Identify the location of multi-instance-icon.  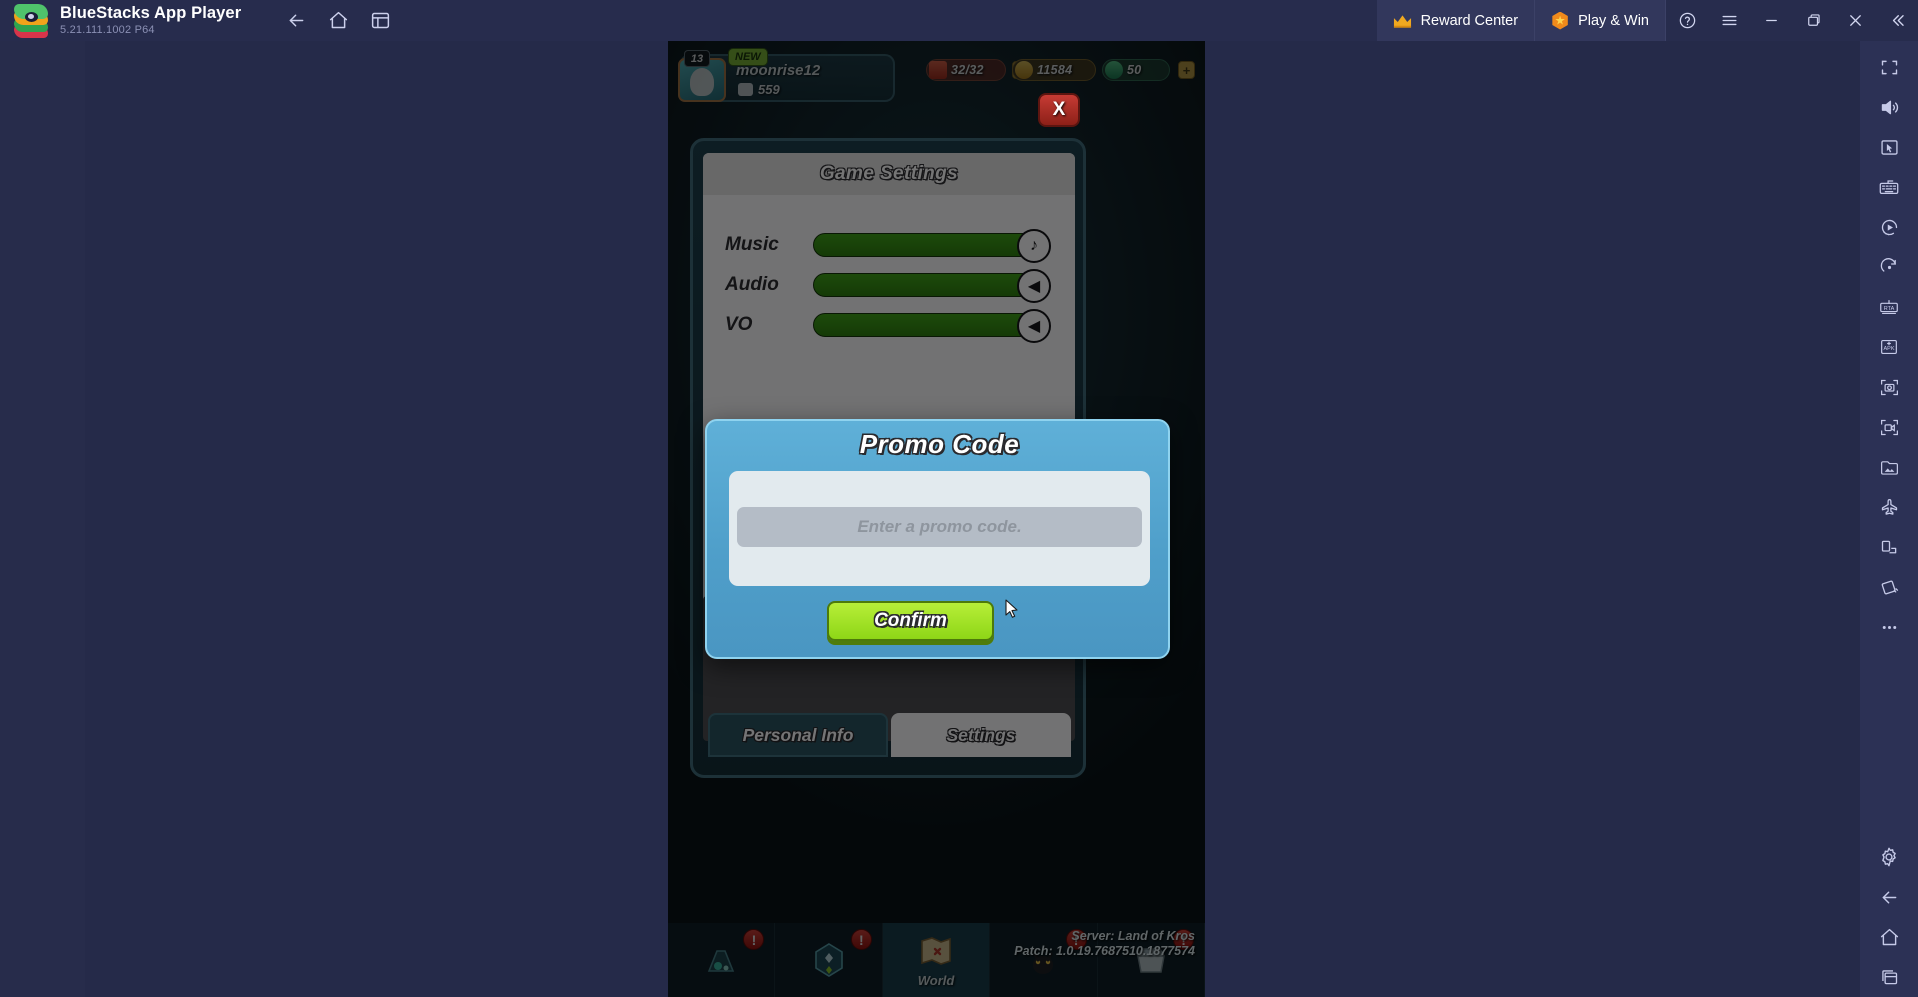
(380, 20).